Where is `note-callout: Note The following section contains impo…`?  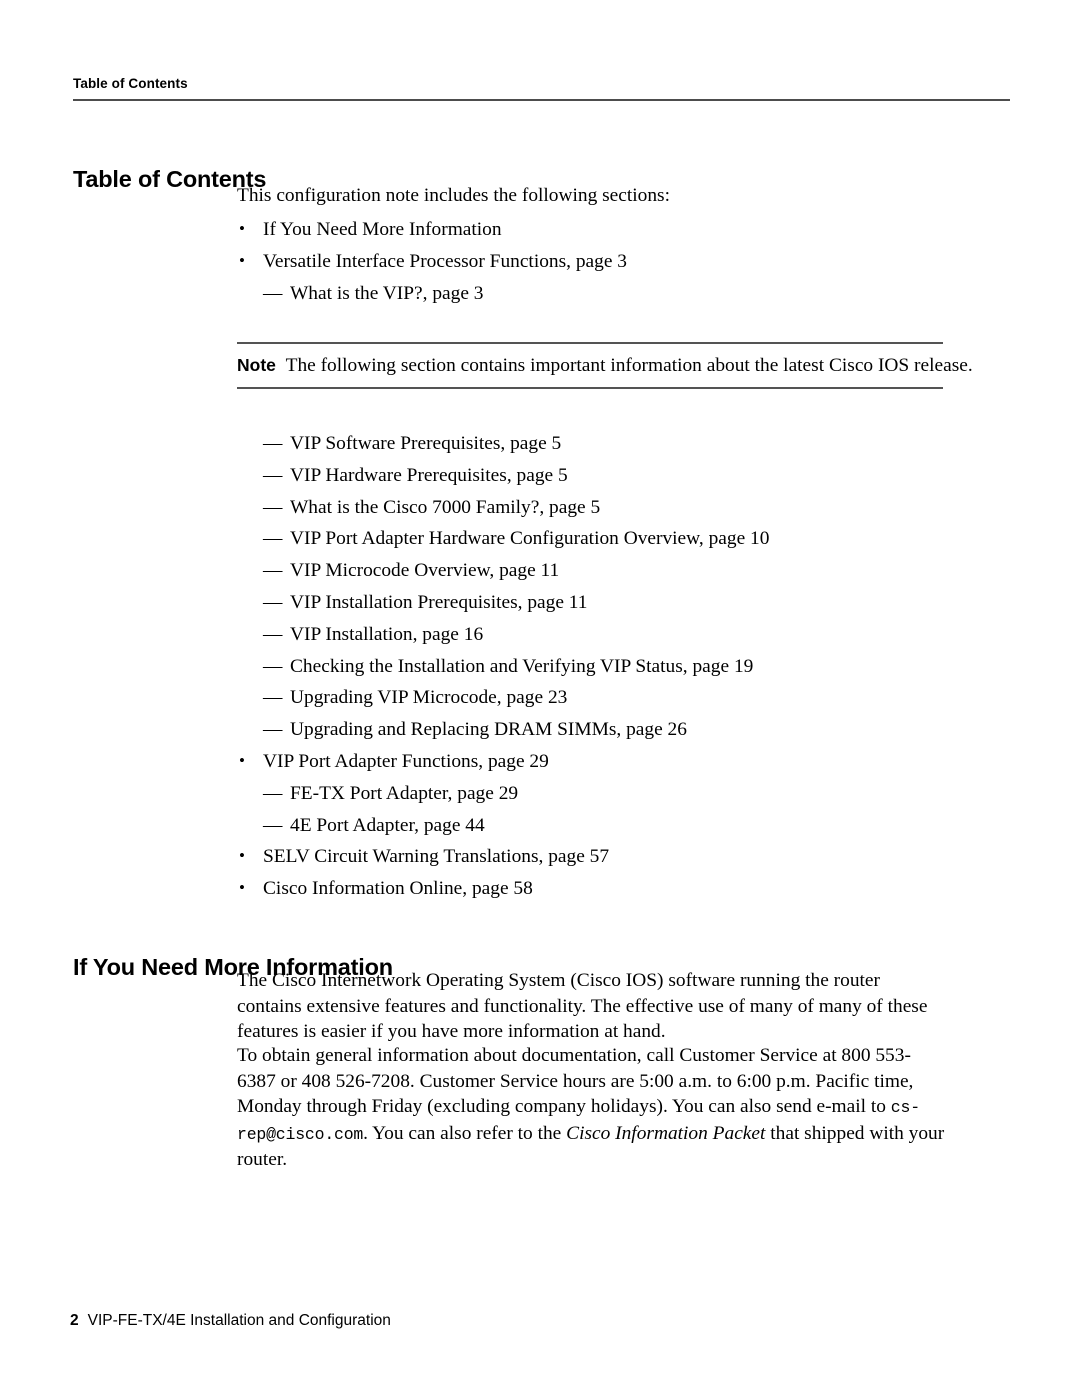
note-callout: Note The following section contains impo… is located at coordinates (605, 365).